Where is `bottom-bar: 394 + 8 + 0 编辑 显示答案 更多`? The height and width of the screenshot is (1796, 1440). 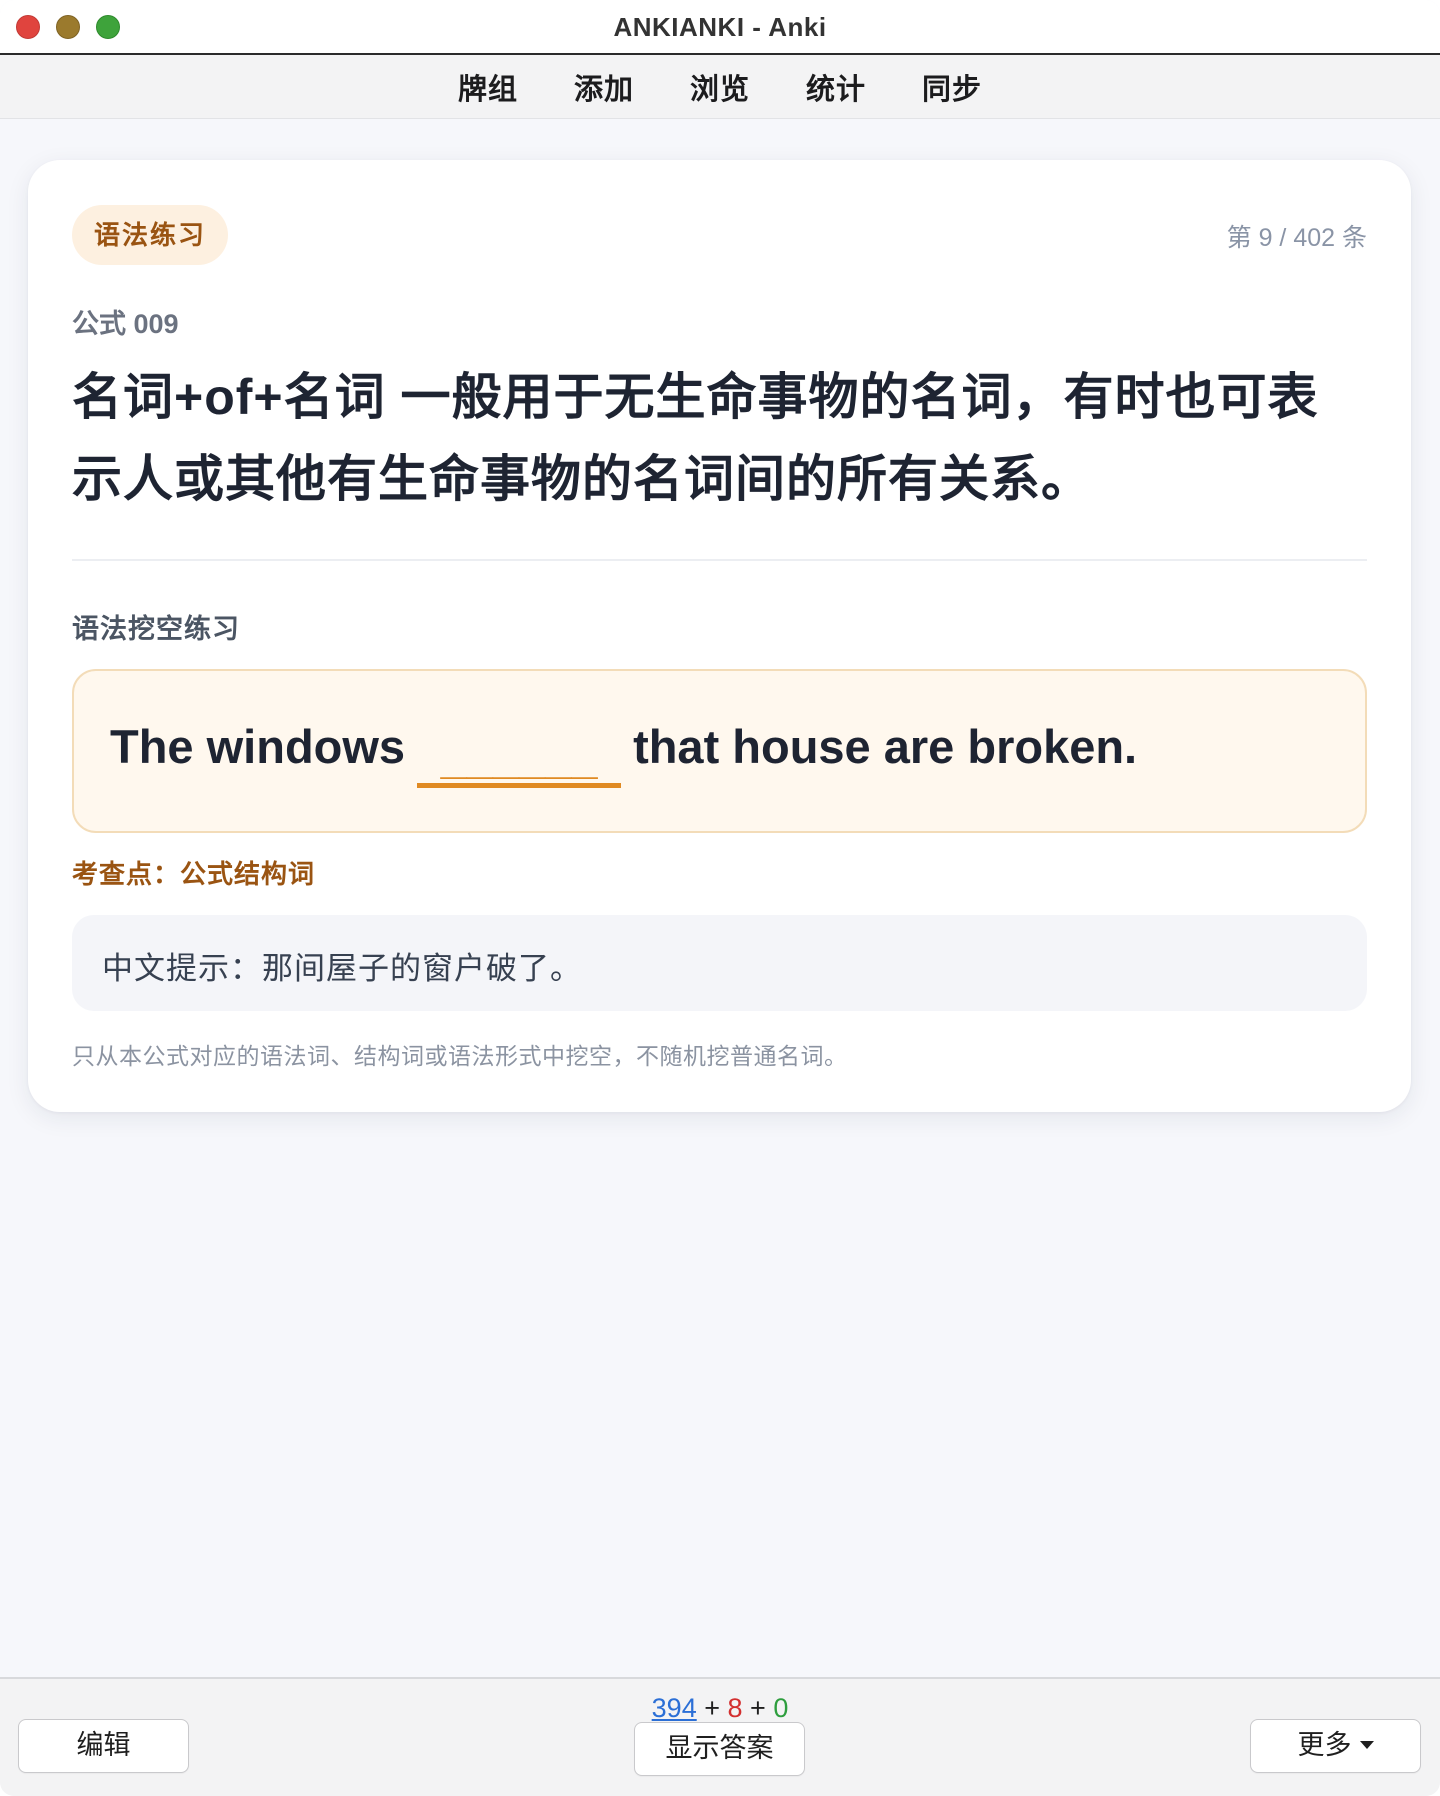 bottom-bar: 394 + 8 + 0 编辑 显示答案 更多 is located at coordinates (720, 1736).